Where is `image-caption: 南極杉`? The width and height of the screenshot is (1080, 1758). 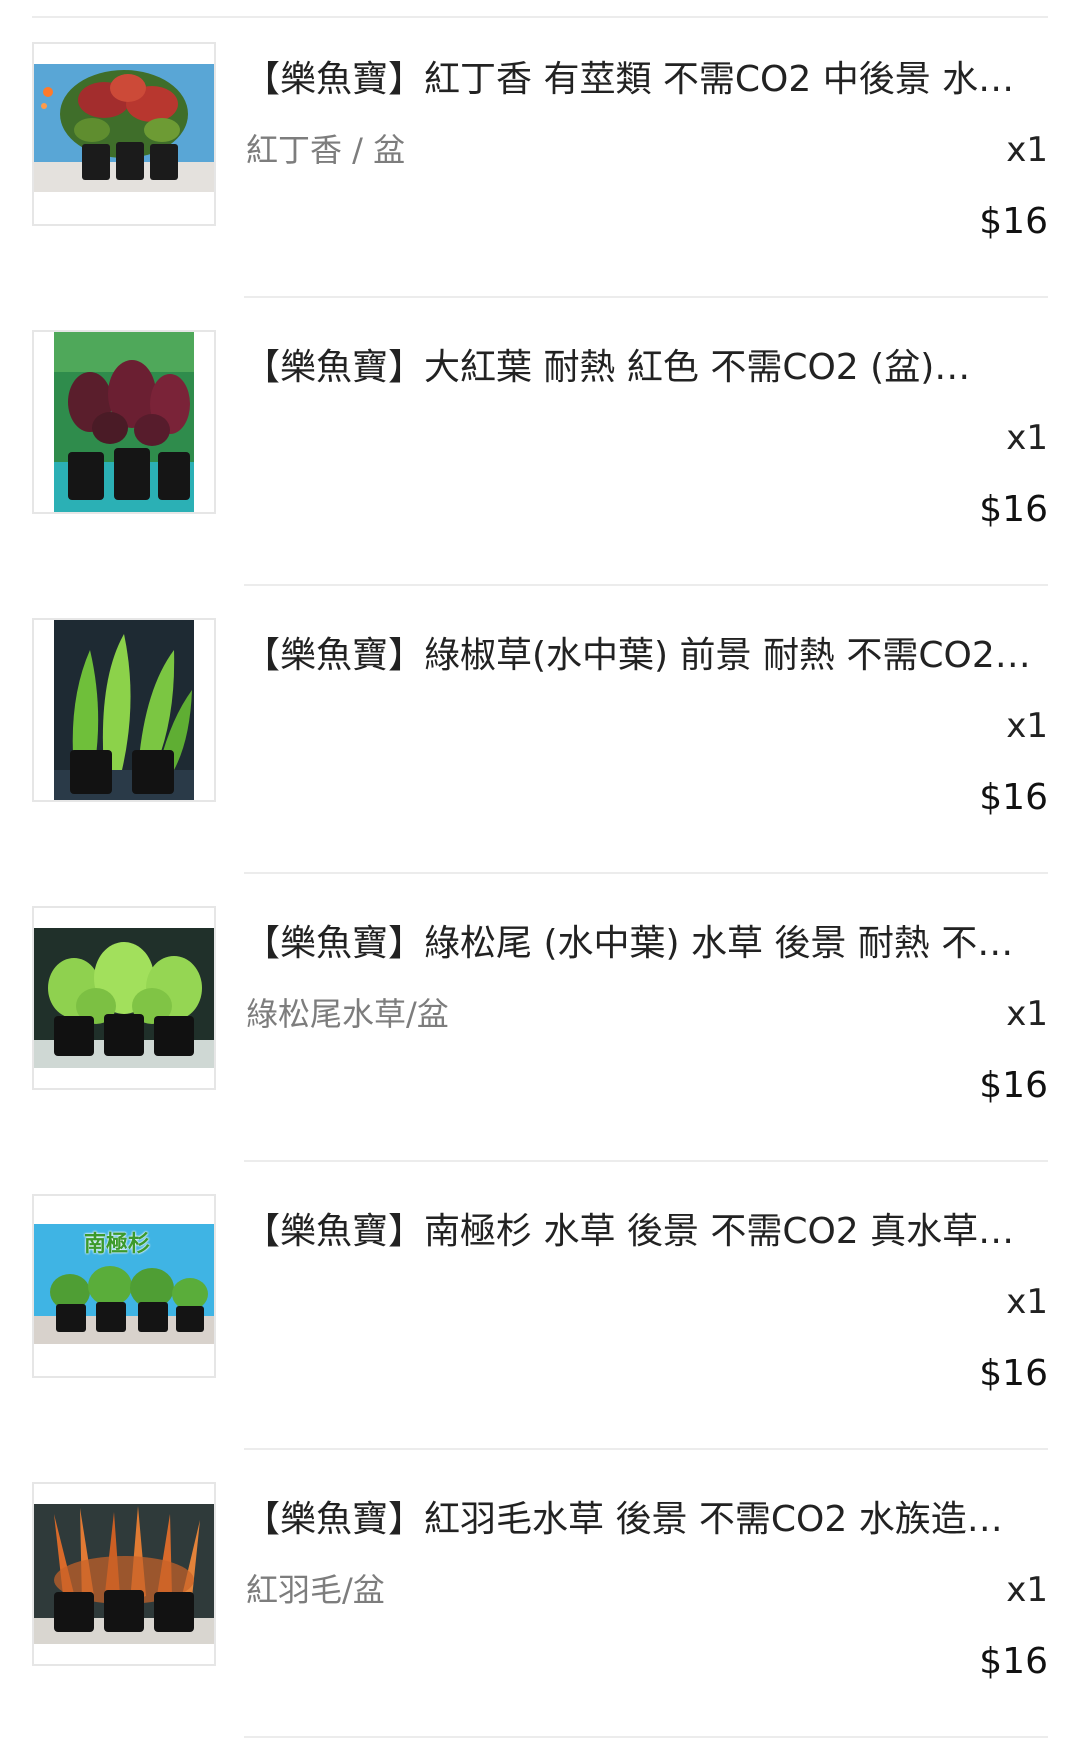 image-caption: 南極杉 is located at coordinates (117, 1244).